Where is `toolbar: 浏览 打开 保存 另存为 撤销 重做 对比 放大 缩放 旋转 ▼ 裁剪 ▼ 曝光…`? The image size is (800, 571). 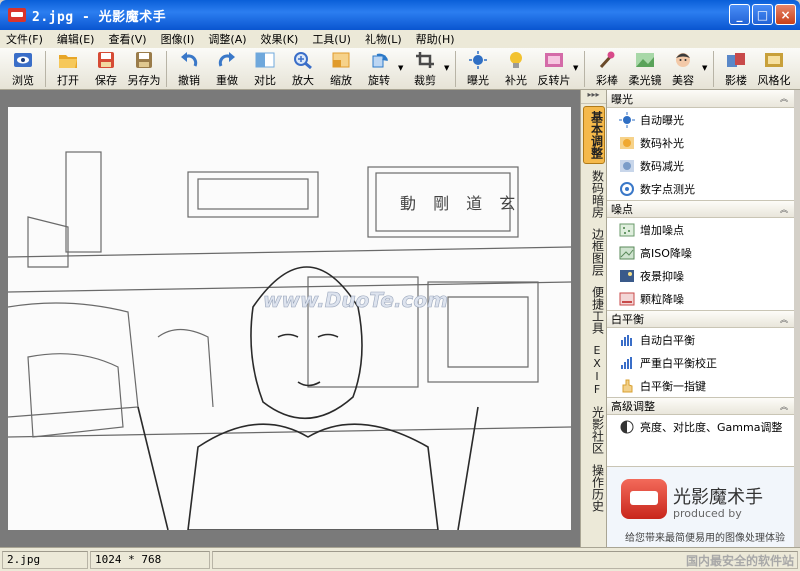
toolbar: 浏览 打开 保存 另存为 撤销 重做 对比 放大 缩放 旋转 ▼ 裁剪 ▼ 曝光… is located at coordinates (400, 69).